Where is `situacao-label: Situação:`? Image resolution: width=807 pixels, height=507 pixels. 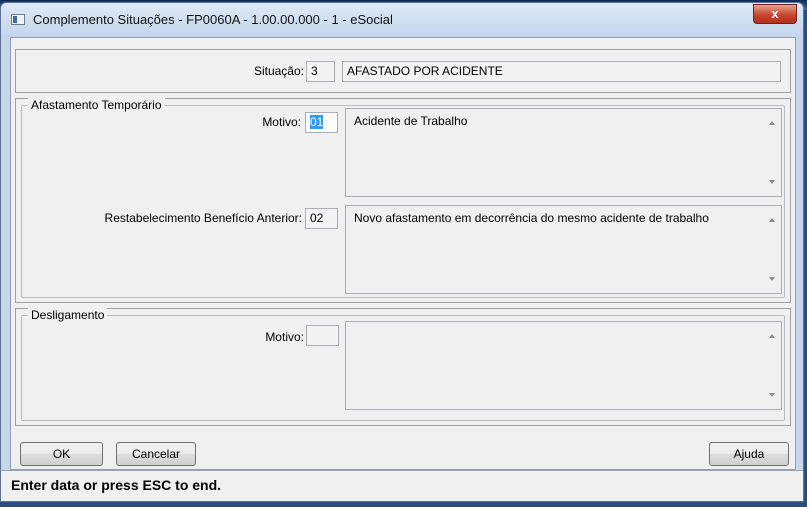
situacao-label: Situação: is located at coordinates (278, 71).